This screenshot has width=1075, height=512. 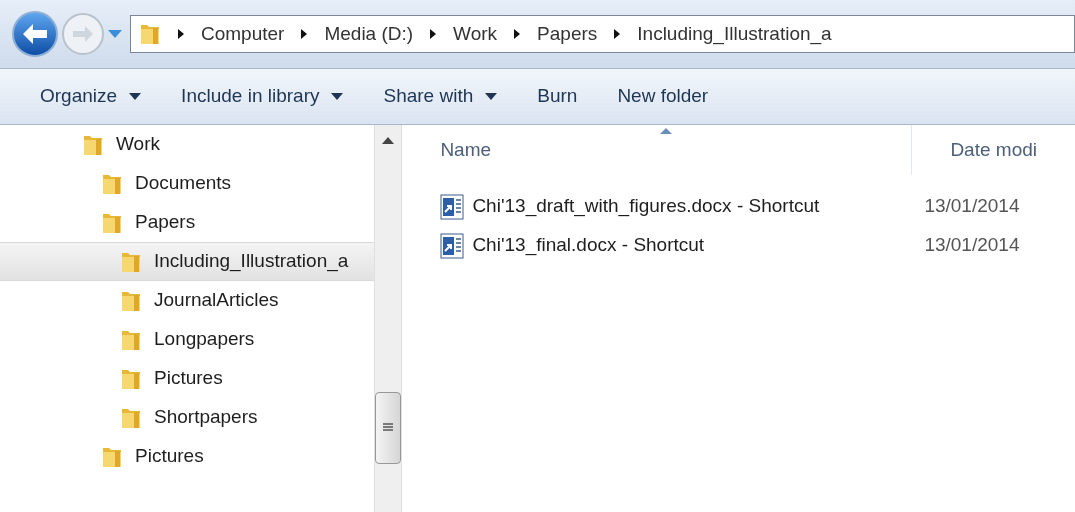 I want to click on sort-arrow-icon, so click(x=666, y=131).